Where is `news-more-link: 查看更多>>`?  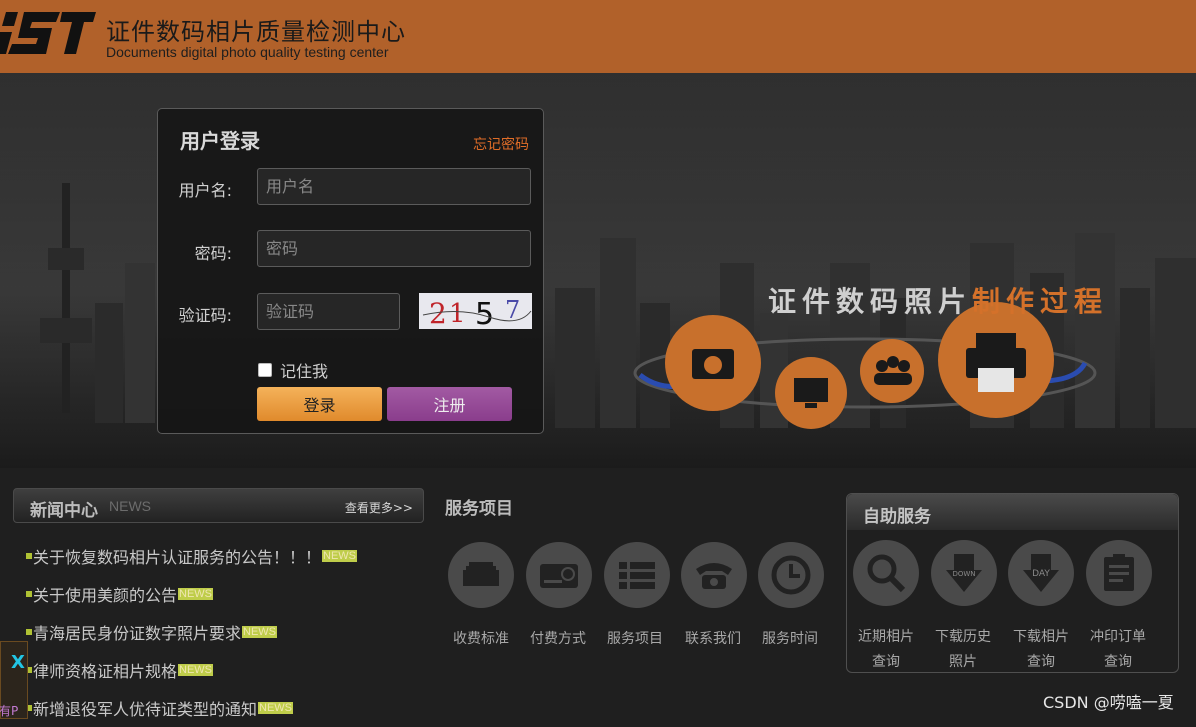 news-more-link: 查看更多>> is located at coordinates (379, 507).